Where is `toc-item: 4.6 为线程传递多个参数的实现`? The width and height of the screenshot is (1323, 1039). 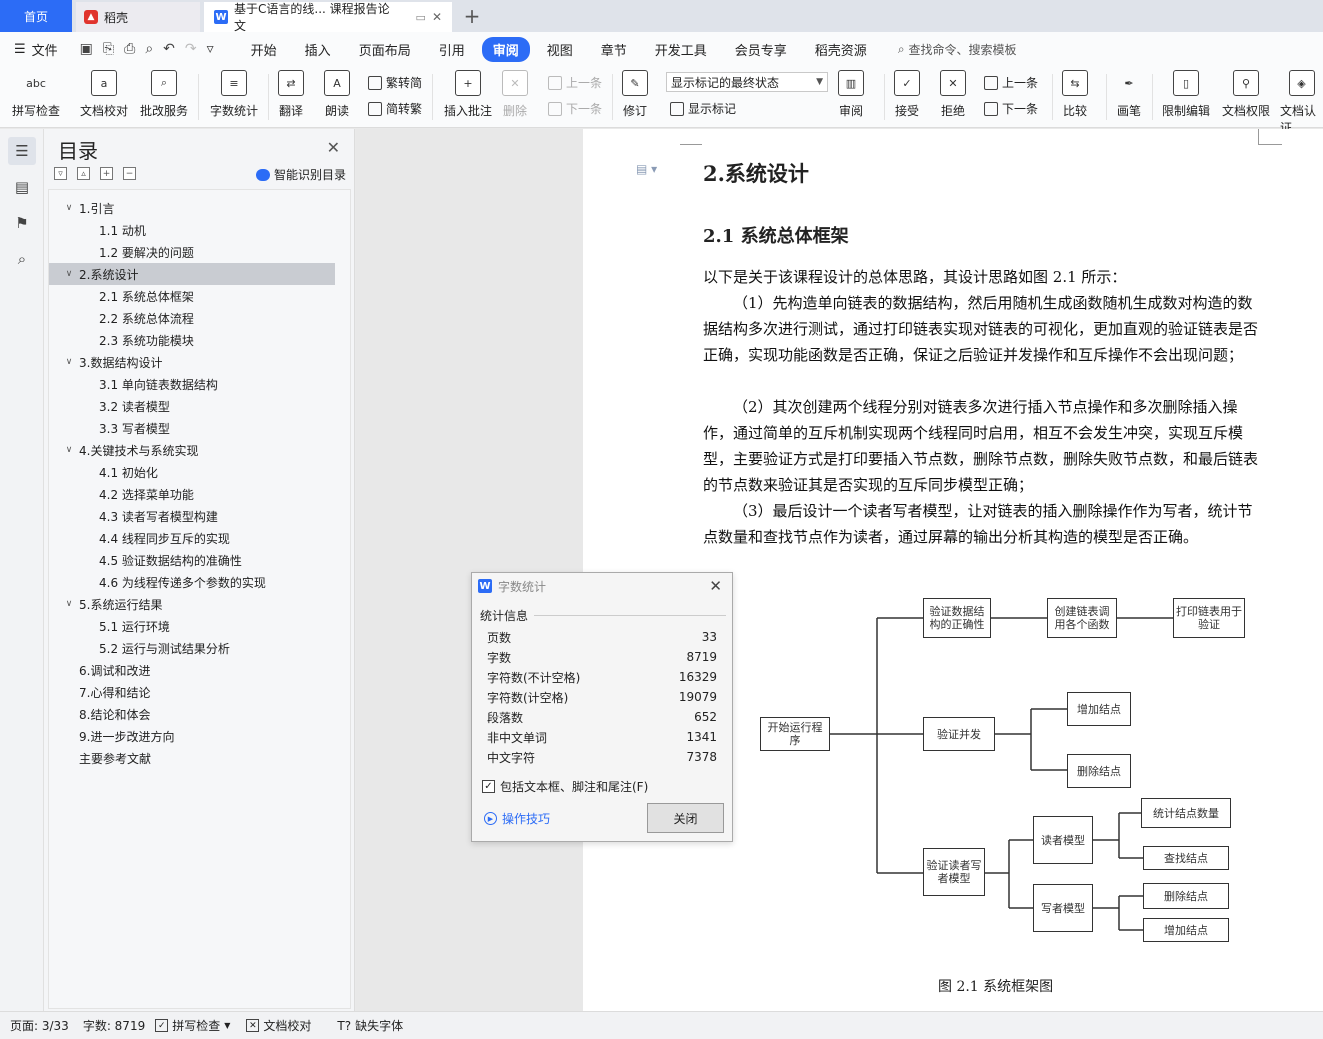 toc-item: 4.6 为线程传递多个参数的实现 is located at coordinates (192, 582).